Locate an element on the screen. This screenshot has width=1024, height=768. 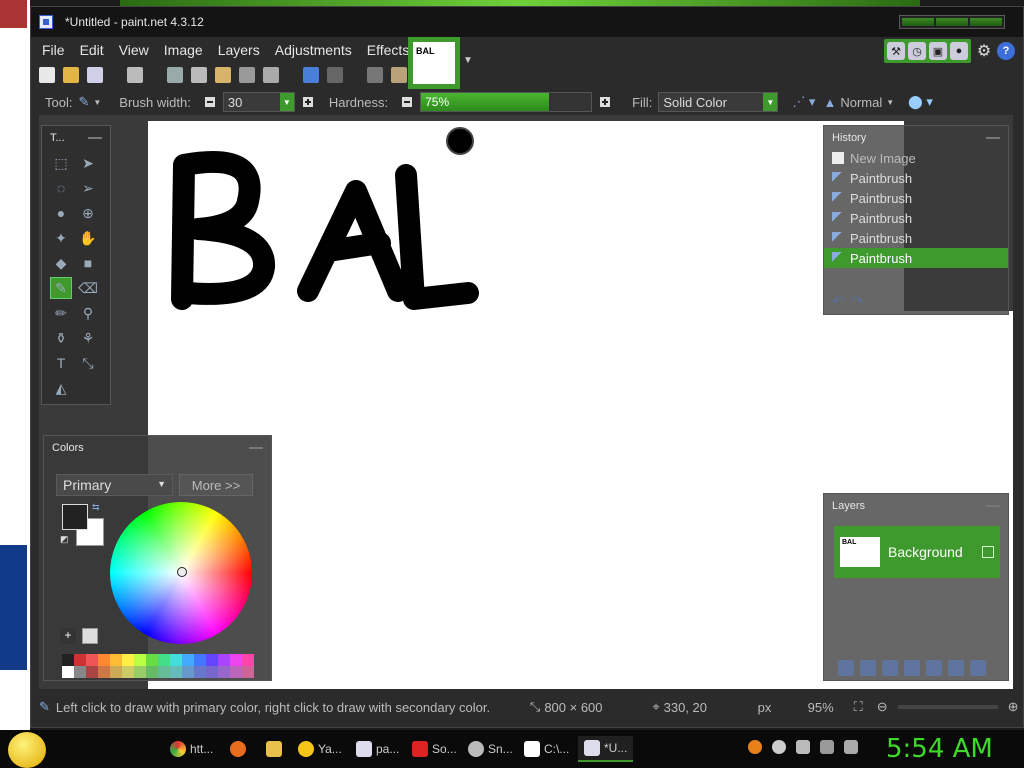
menu-adjustments: Adjustments is located at coordinates (313, 50).